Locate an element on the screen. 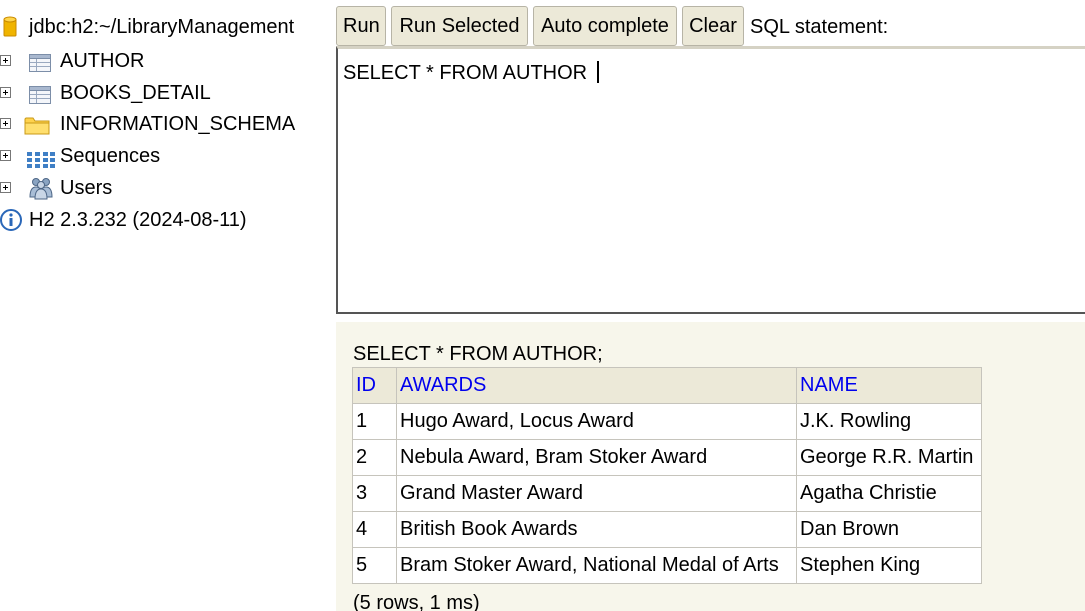 The height and width of the screenshot is (611, 1085). run-button: Run is located at coordinates (361, 26).